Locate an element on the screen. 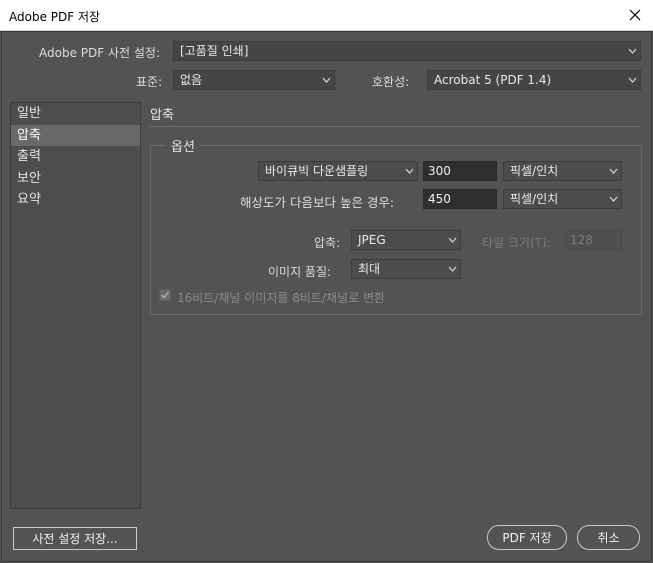 This screenshot has height=563, width=653. compat-dropdown: Acrobat 5 (PDF 1.4) is located at coordinates (534, 80).